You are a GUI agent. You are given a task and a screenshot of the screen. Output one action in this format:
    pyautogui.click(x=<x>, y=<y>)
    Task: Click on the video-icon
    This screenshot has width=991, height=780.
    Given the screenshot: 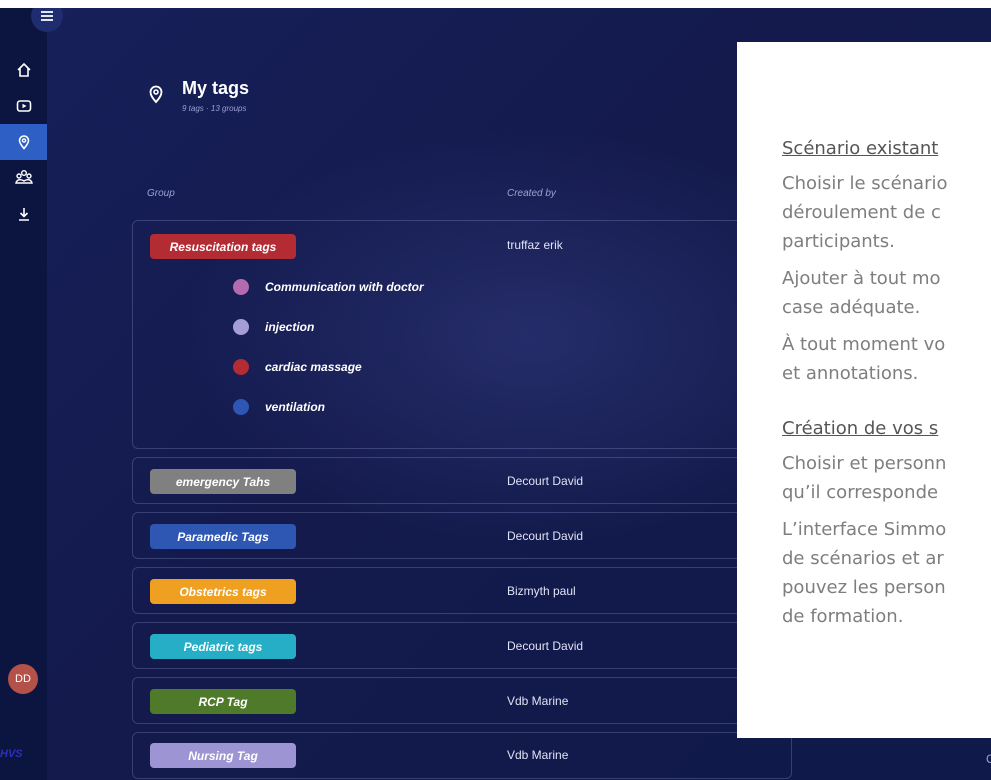 What is the action you would take?
    pyautogui.click(x=23, y=106)
    